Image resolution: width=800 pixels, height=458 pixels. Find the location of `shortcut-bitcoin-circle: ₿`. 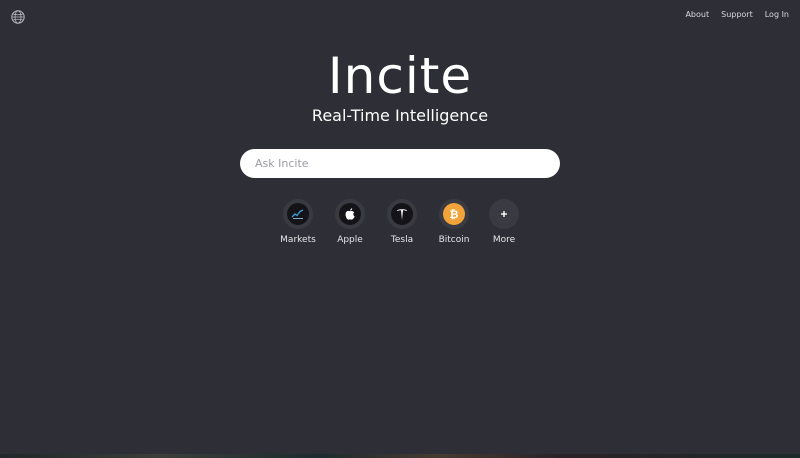

shortcut-bitcoin-circle: ₿ is located at coordinates (454, 214).